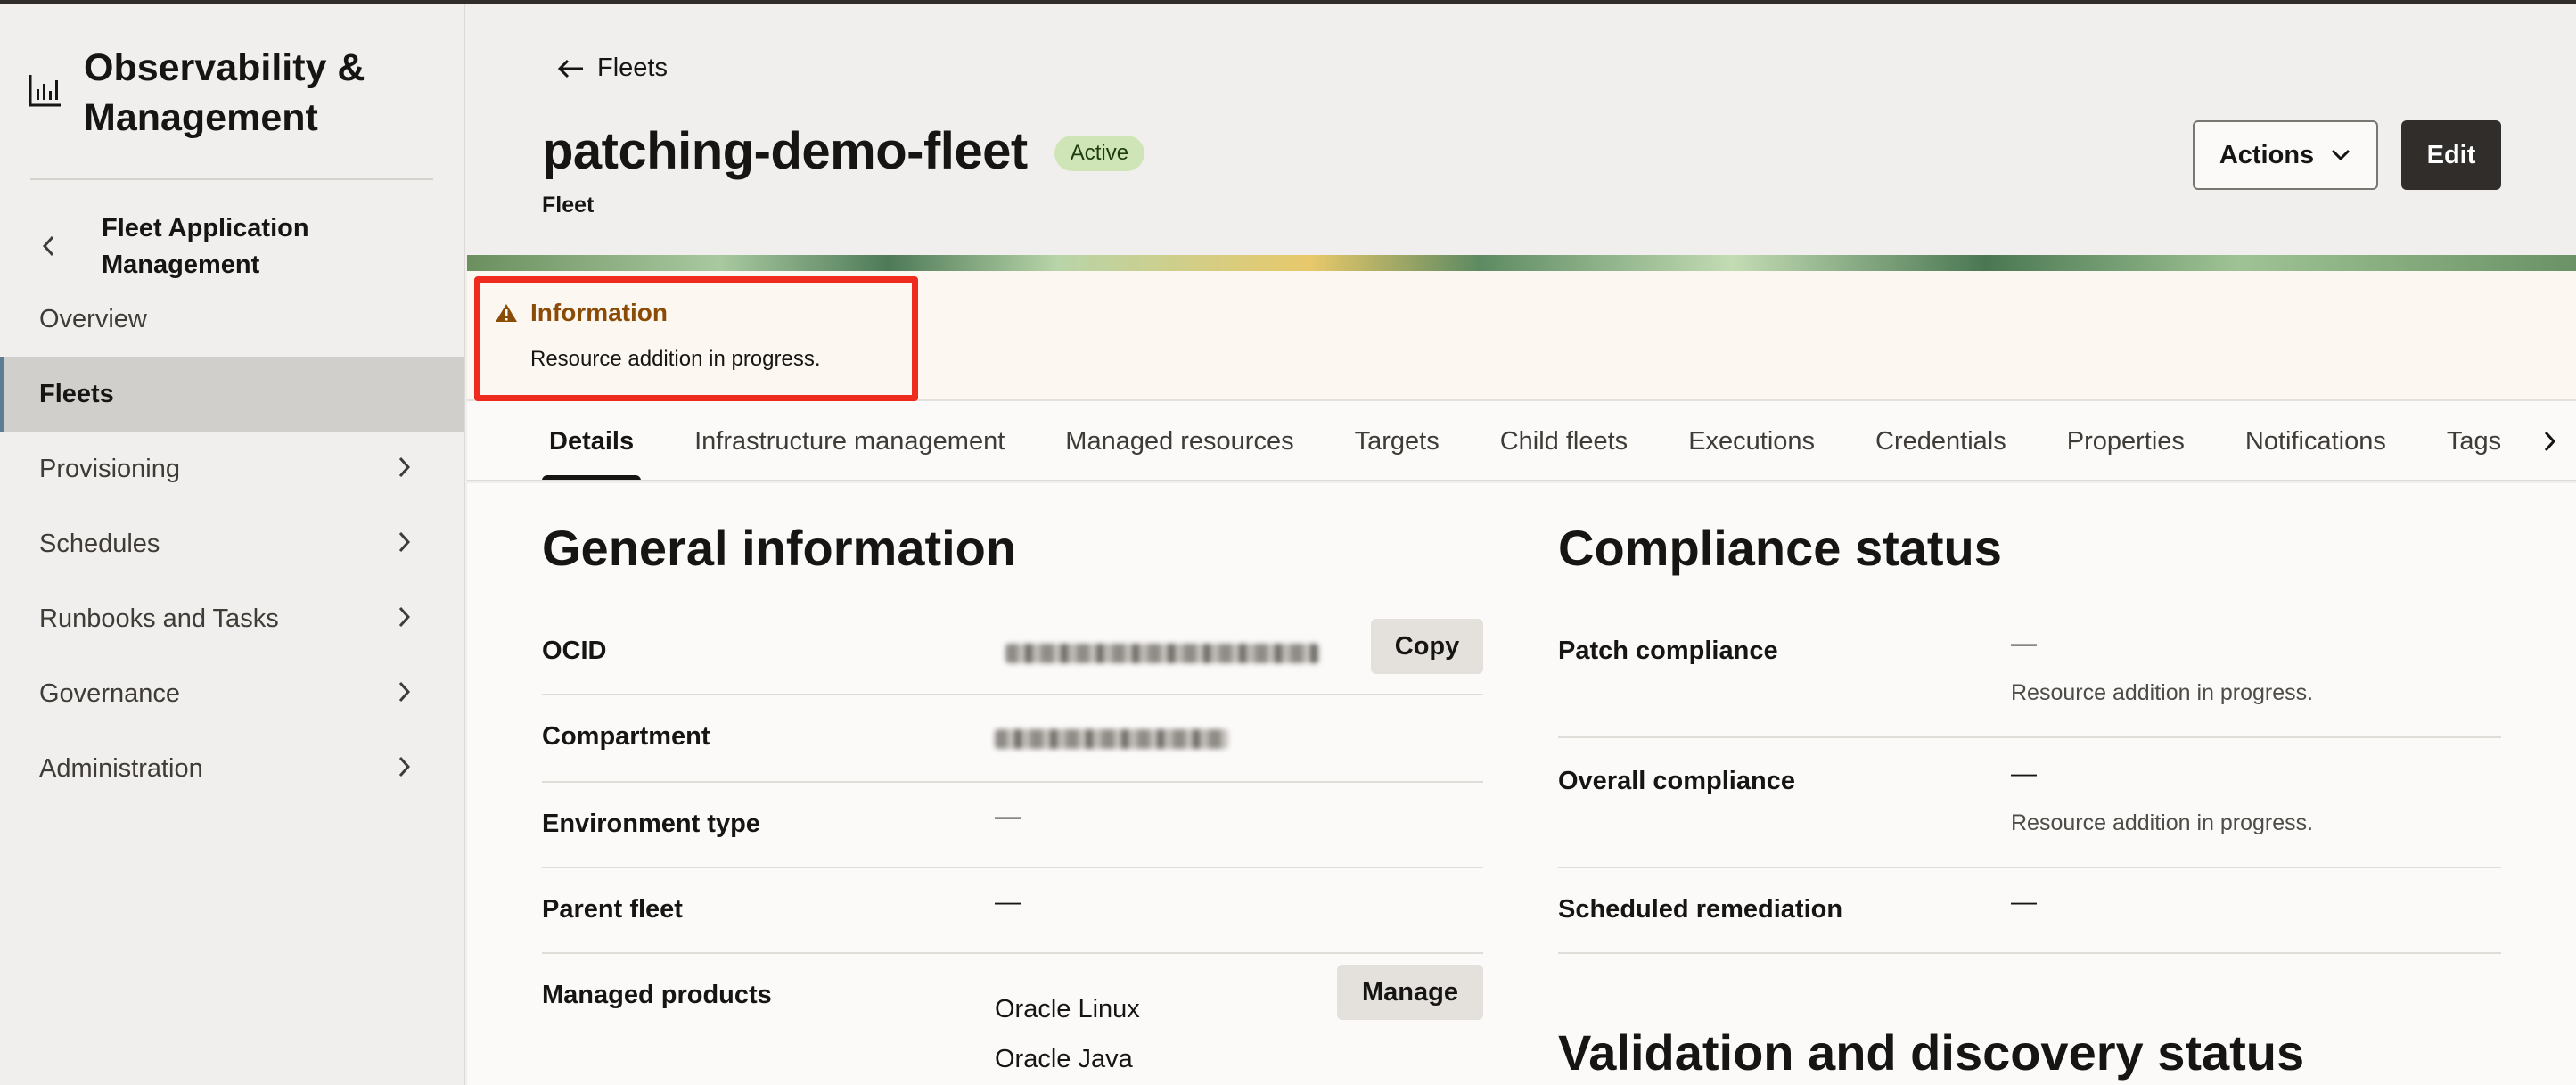 The image size is (2576, 1085). What do you see at coordinates (506, 313) in the screenshot?
I see `warning-icon` at bounding box center [506, 313].